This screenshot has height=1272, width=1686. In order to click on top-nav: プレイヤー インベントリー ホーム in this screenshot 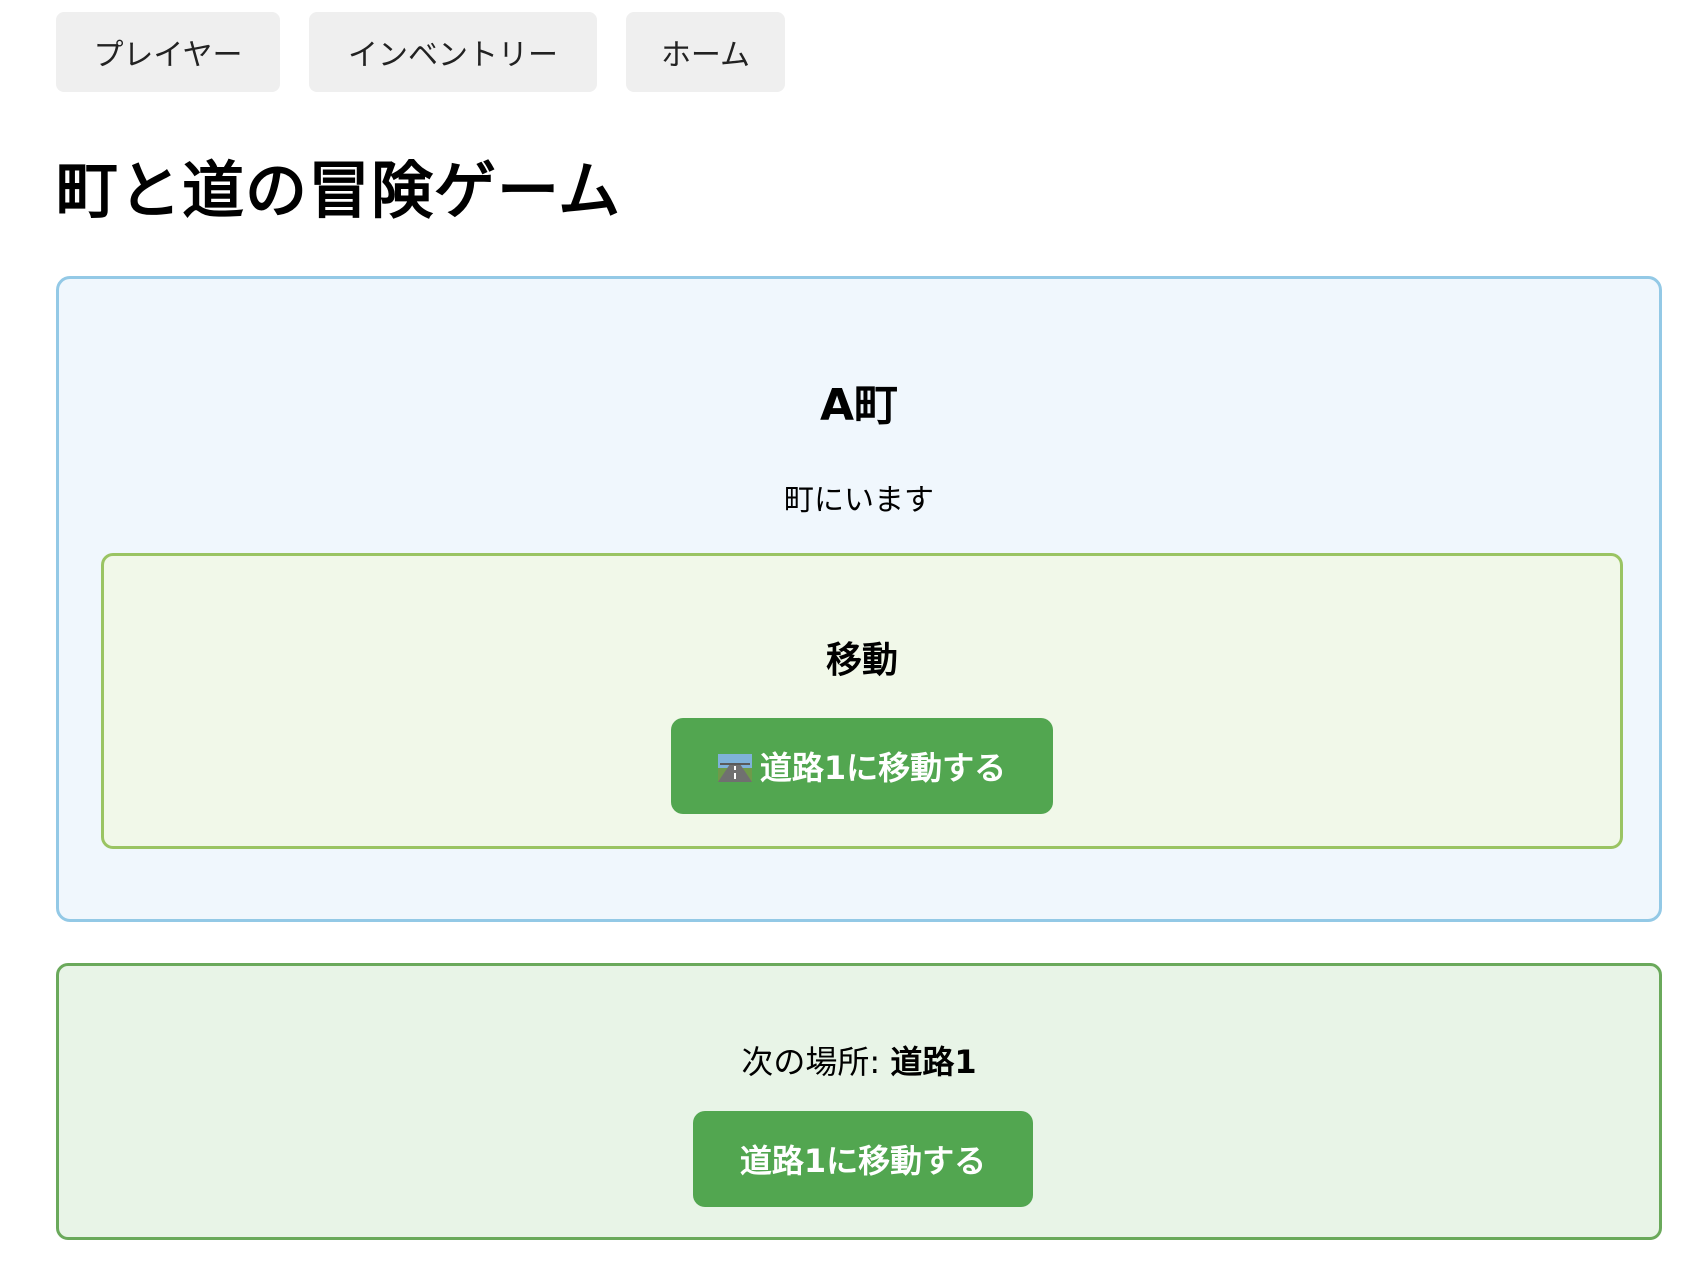, I will do `click(420, 52)`.